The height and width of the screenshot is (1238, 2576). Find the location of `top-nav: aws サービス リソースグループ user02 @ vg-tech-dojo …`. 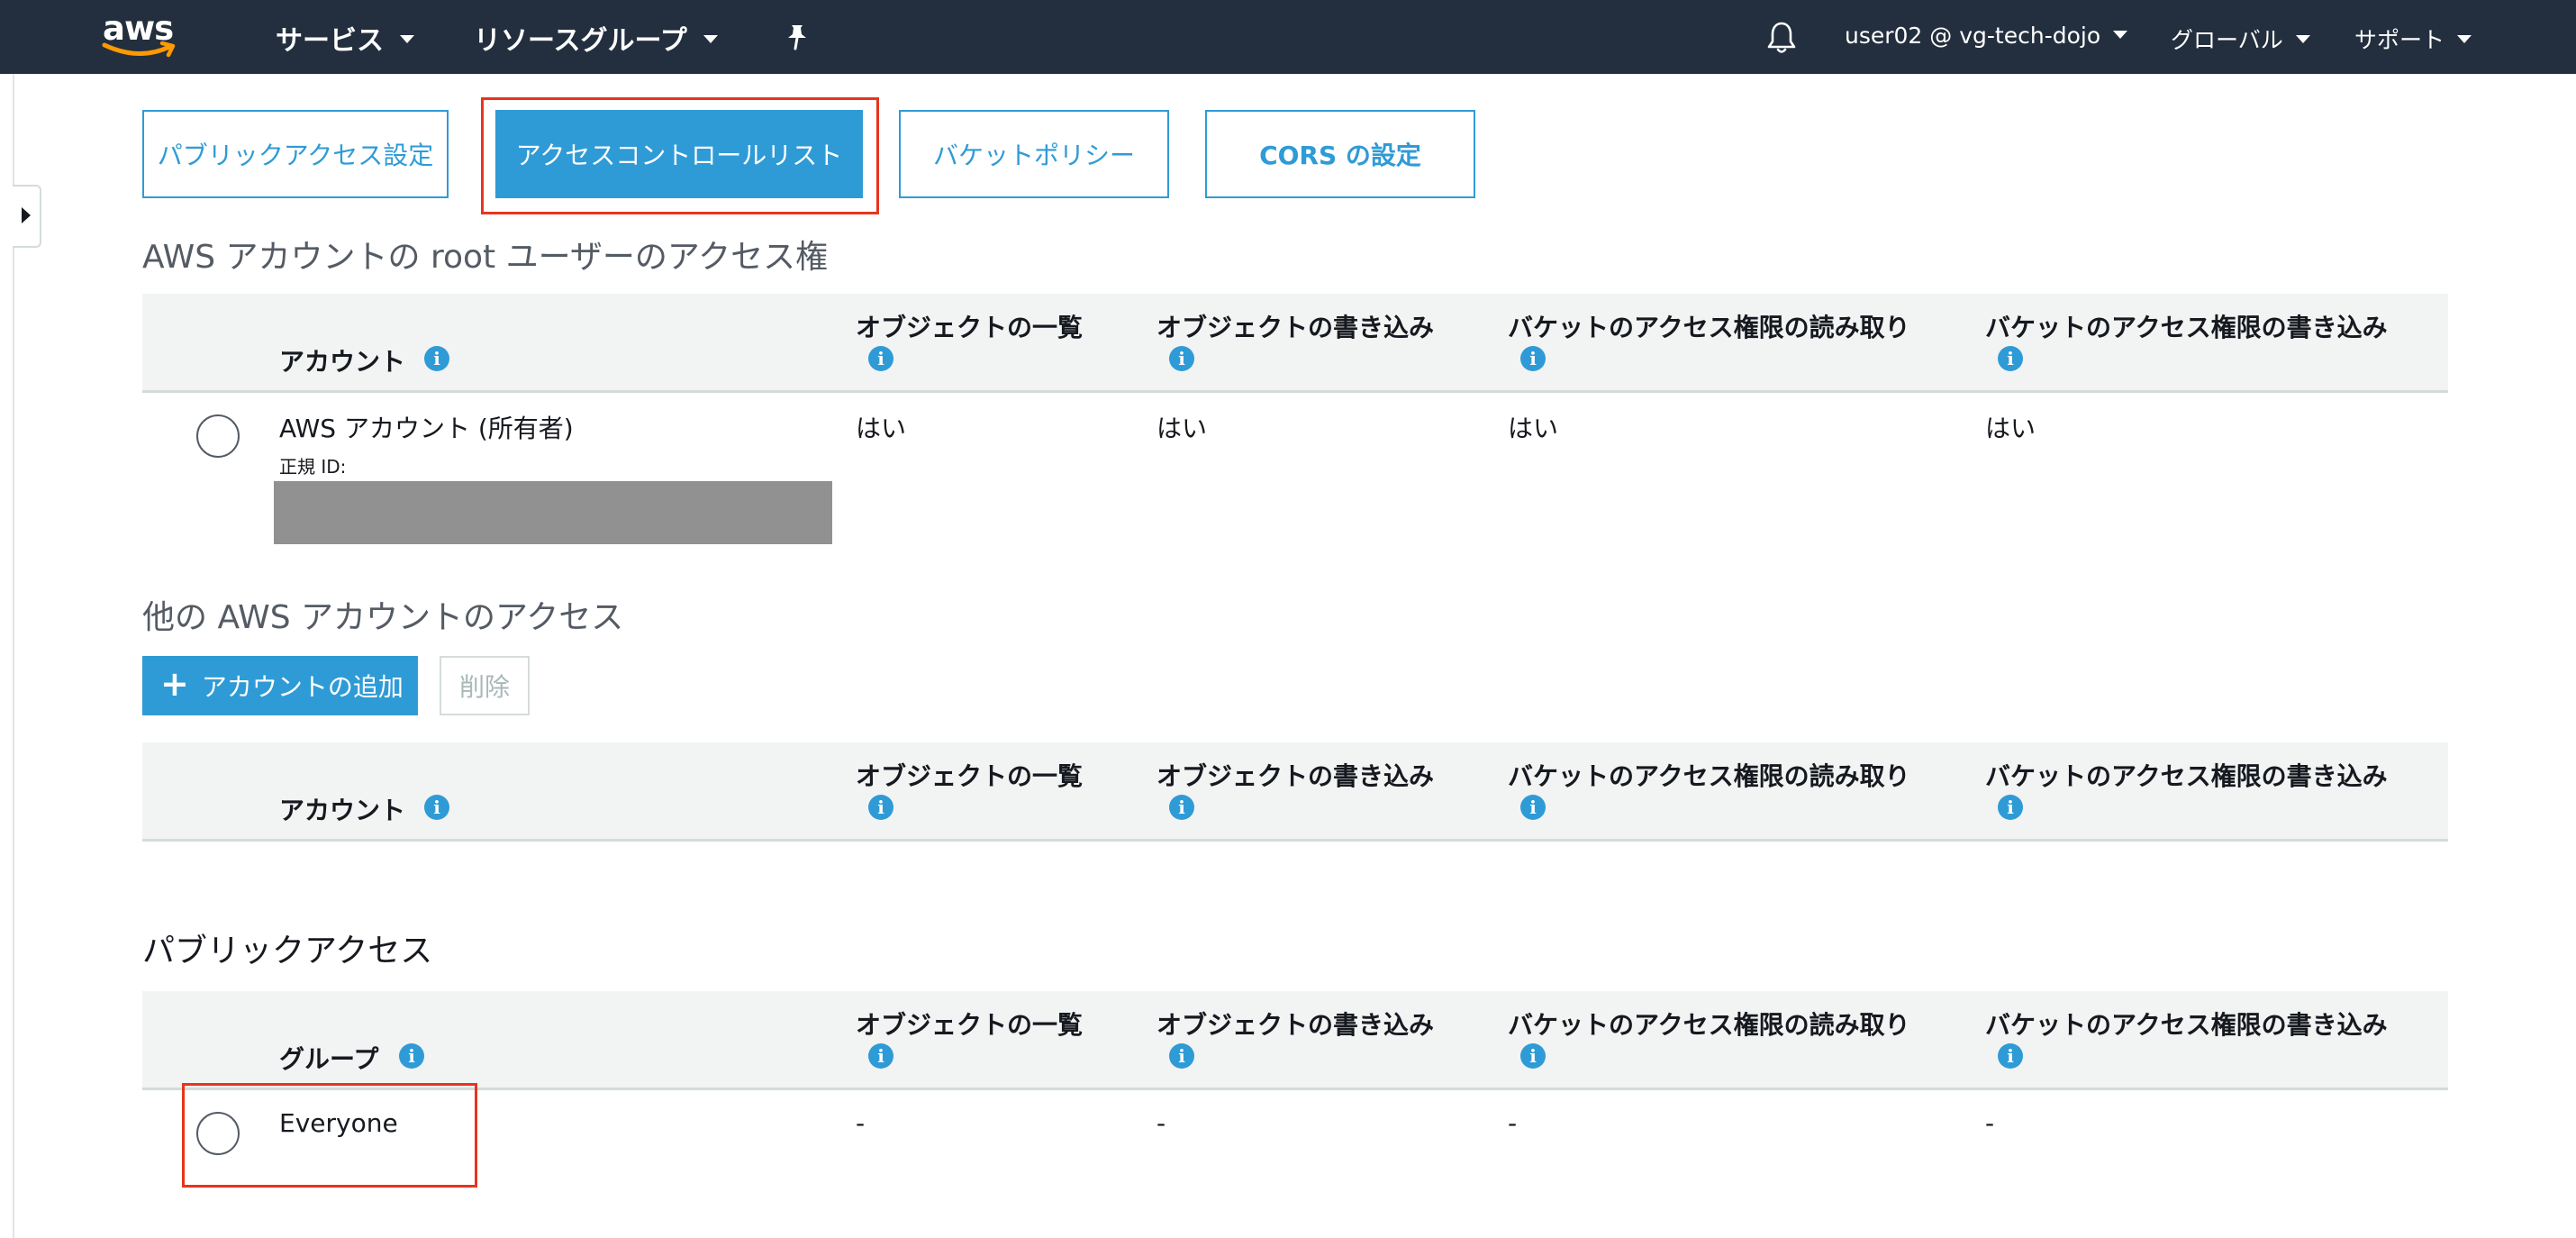

top-nav: aws サービス リソースグループ user02 @ vg-tech-dojo … is located at coordinates (1288, 37).